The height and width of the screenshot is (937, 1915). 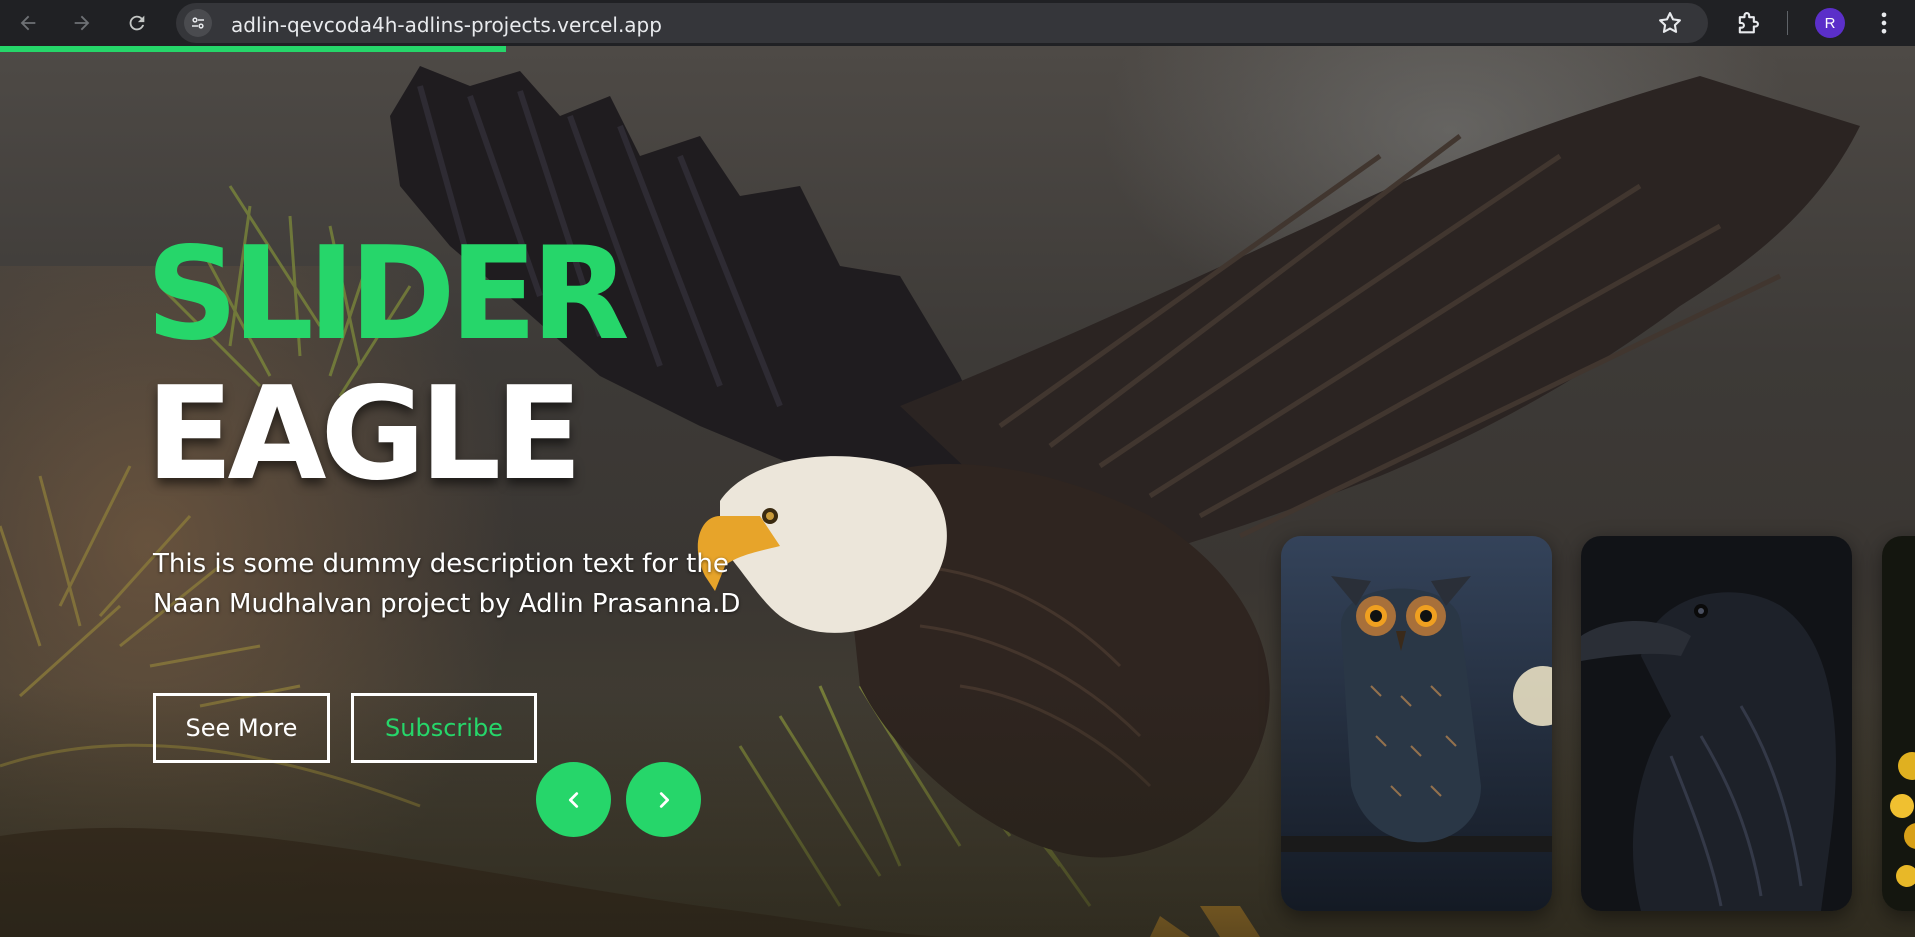 I want to click on tune-icon, so click(x=198, y=23).